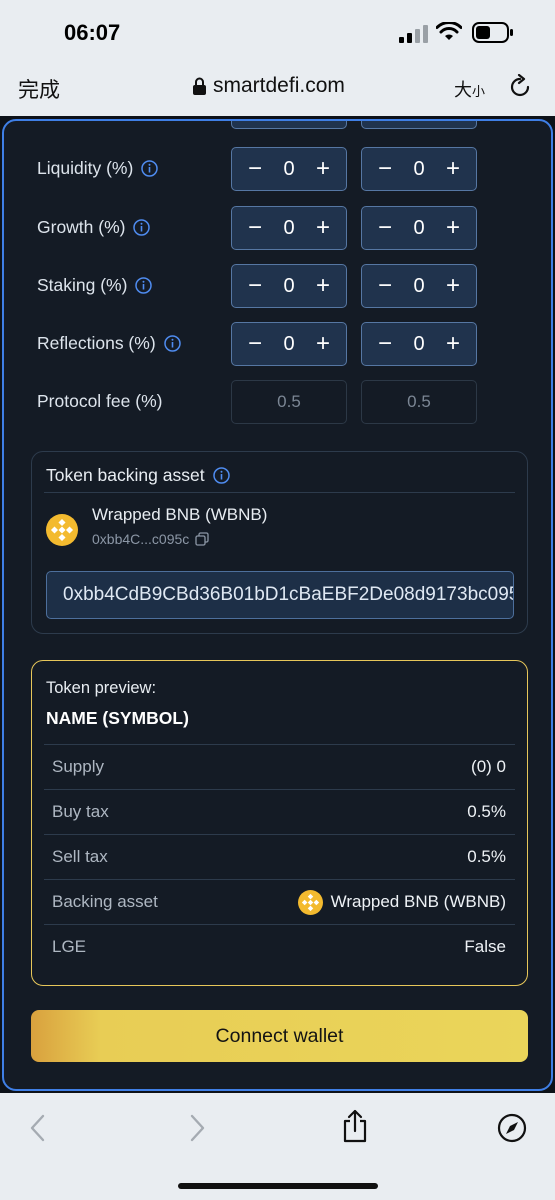 Image resolution: width=555 pixels, height=1200 pixels. Describe the element at coordinates (39, 89) in the screenshot. I see `done-button: 完成` at that location.